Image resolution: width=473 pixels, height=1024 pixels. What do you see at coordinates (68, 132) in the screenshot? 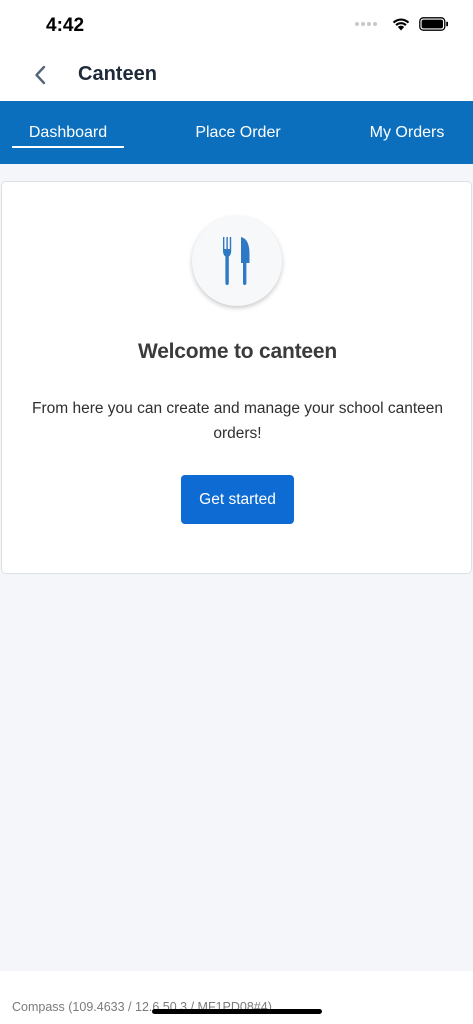
I see `tab-dashboard: Dashboard` at bounding box center [68, 132].